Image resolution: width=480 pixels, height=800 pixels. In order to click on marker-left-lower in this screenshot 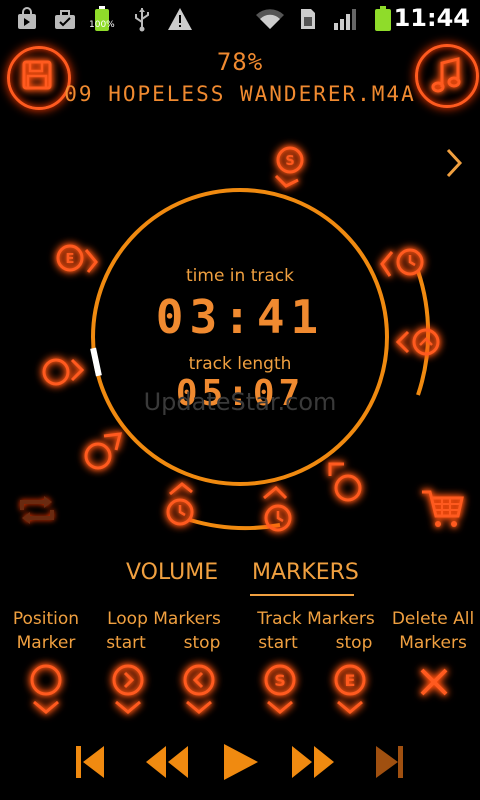, I will do `click(103, 452)`.